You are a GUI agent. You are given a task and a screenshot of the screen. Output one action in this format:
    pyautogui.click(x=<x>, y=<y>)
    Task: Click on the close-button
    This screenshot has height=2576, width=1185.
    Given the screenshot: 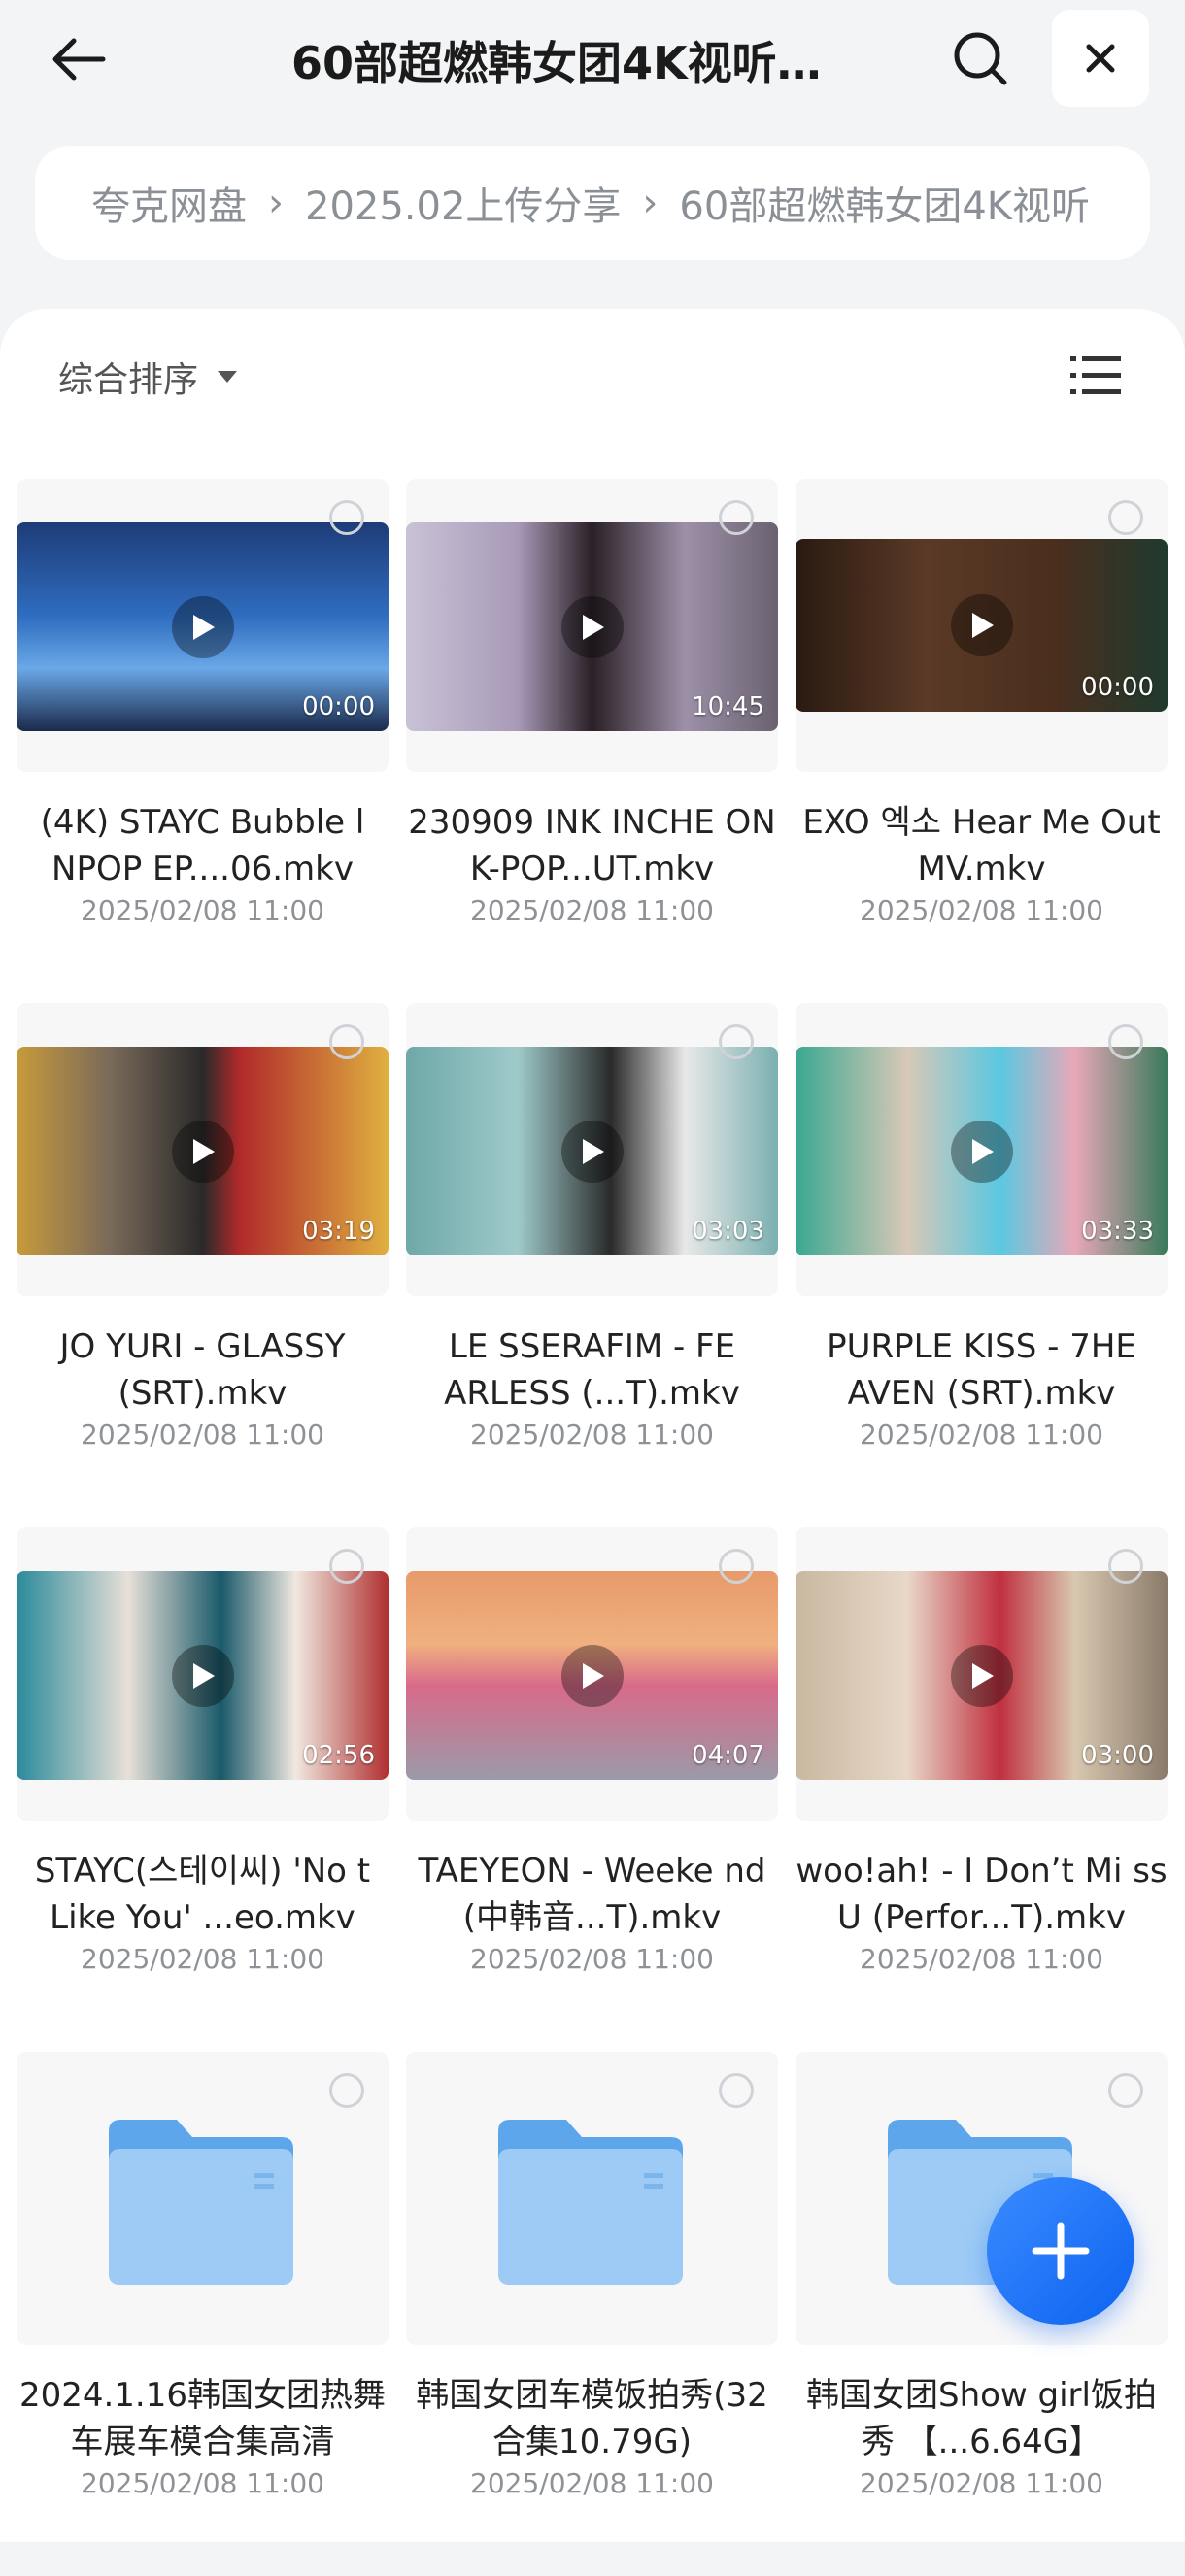 What is the action you would take?
    pyautogui.click(x=1100, y=59)
    